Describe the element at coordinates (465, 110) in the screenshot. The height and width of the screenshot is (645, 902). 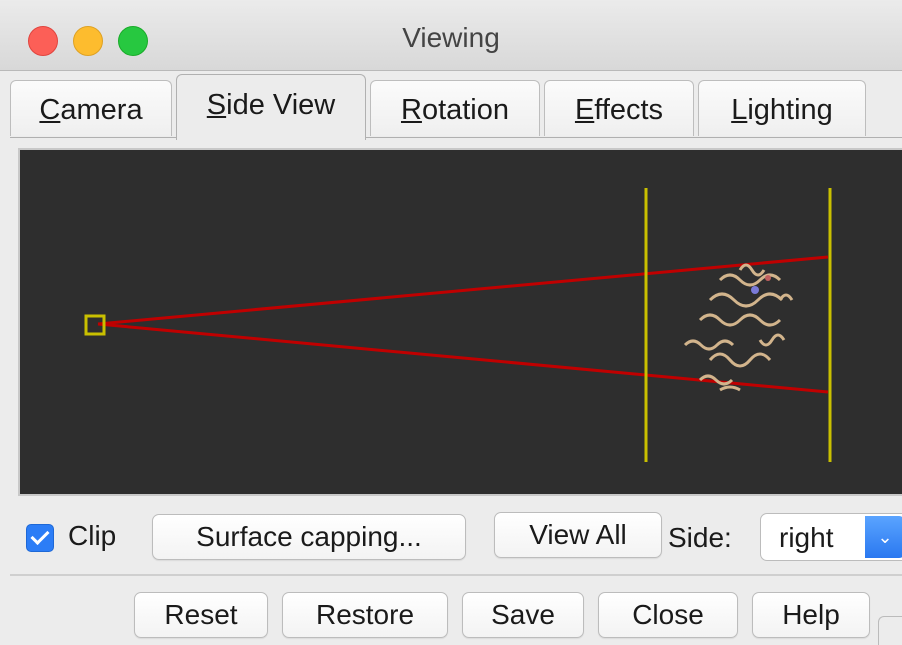
I see `tab-rotation-label: otation` at that location.